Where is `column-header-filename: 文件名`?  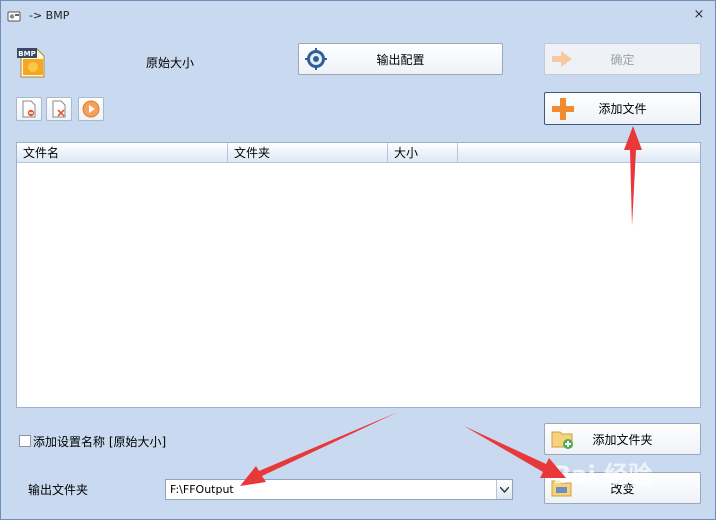
column-header-filename: 文件名 is located at coordinates (122, 153).